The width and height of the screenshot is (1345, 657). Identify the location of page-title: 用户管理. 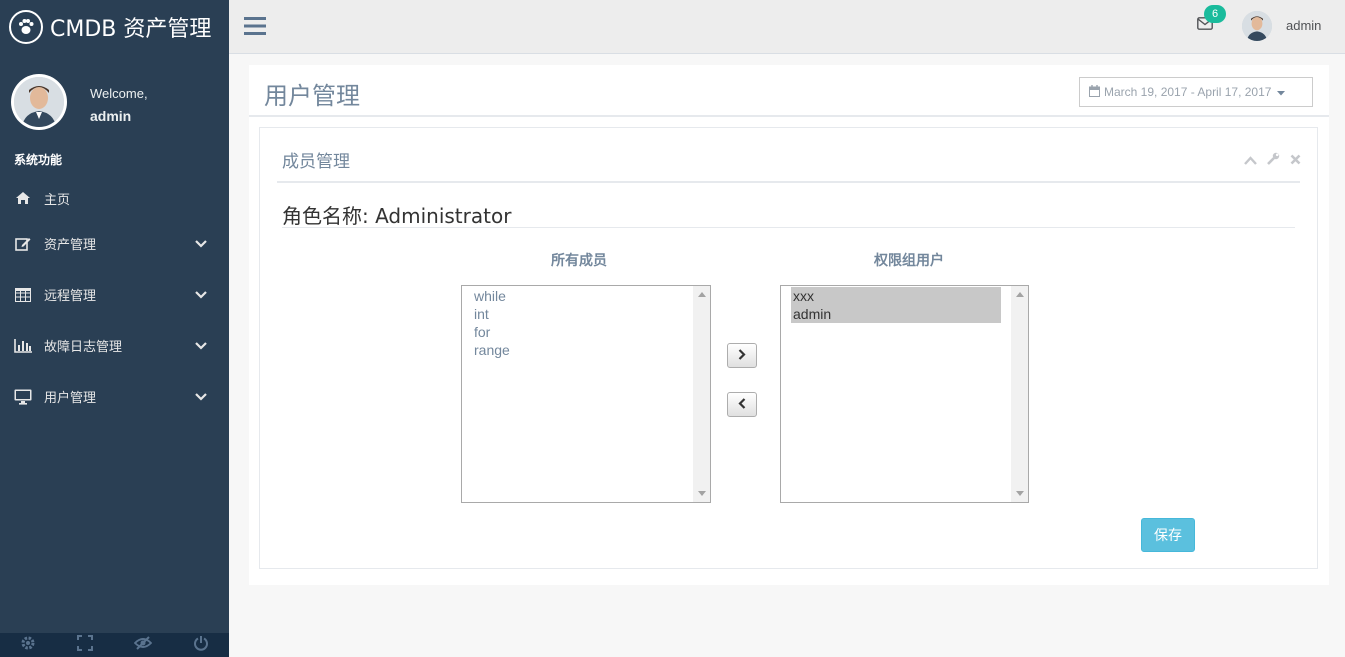
(312, 96).